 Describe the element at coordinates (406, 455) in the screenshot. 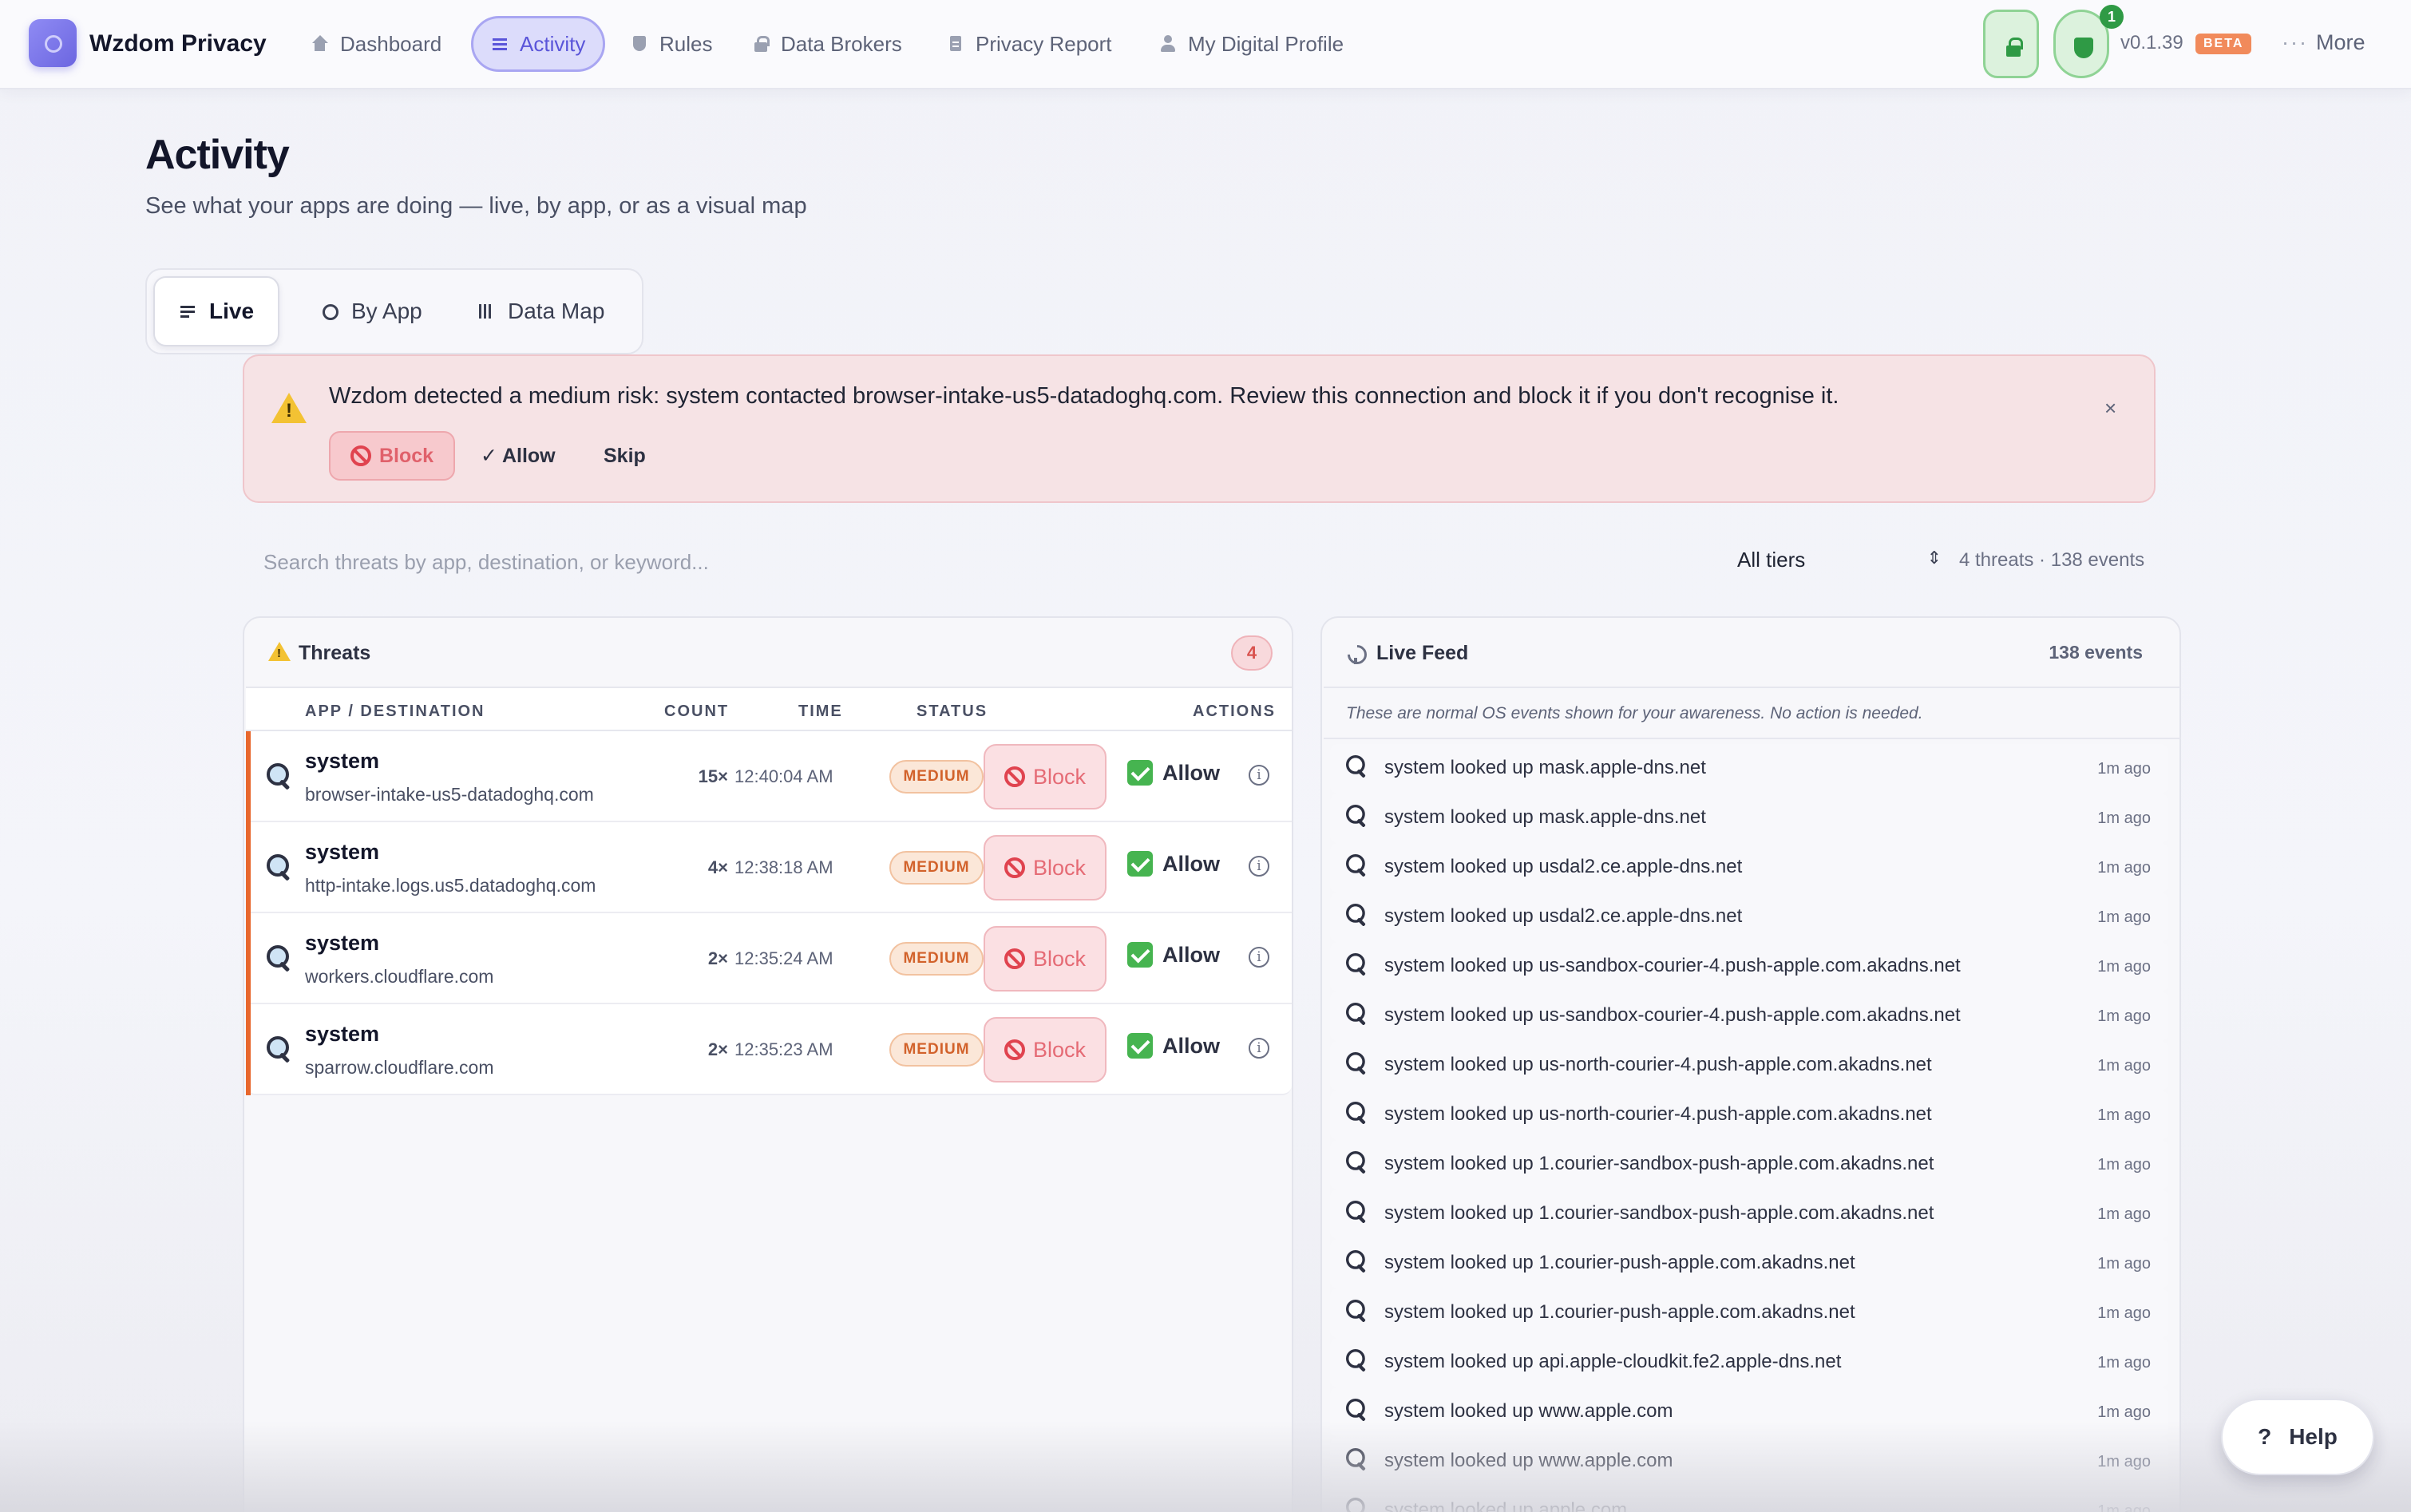

I see `alert-block-label: Block` at that location.